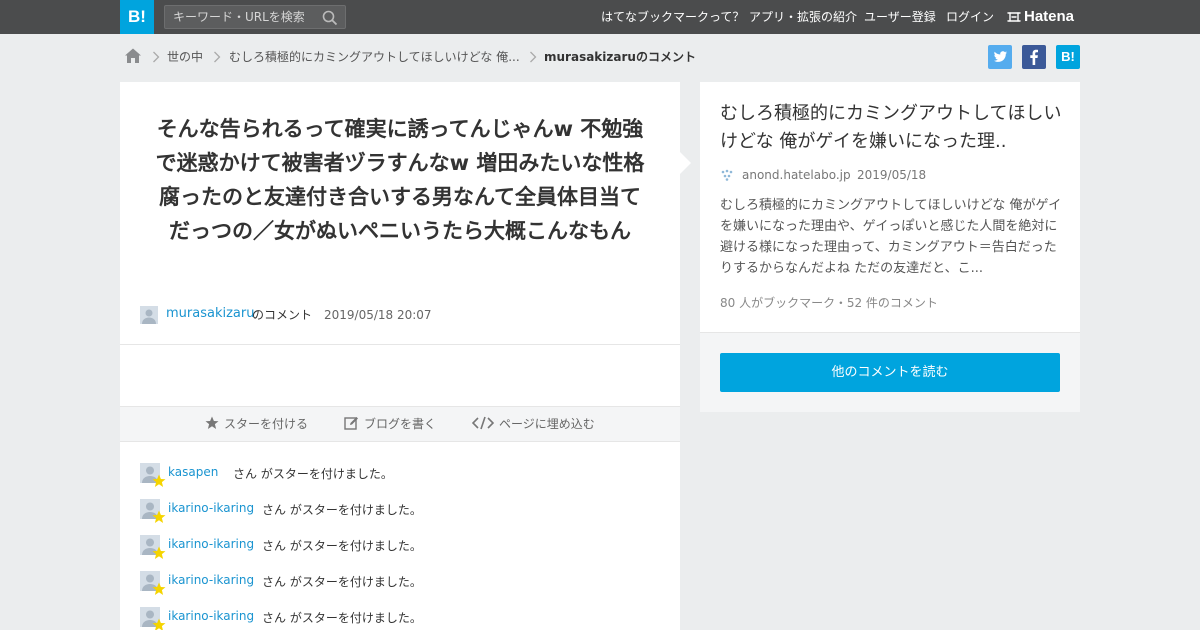 The image size is (1200, 630). I want to click on nav-apps: アプリ・拡張の紹介, so click(803, 17).